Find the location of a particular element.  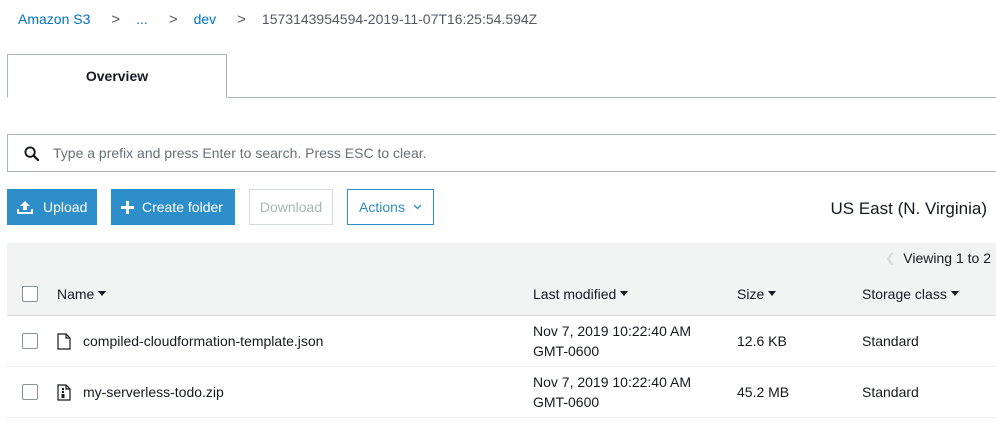

download-button: Download is located at coordinates (291, 207).